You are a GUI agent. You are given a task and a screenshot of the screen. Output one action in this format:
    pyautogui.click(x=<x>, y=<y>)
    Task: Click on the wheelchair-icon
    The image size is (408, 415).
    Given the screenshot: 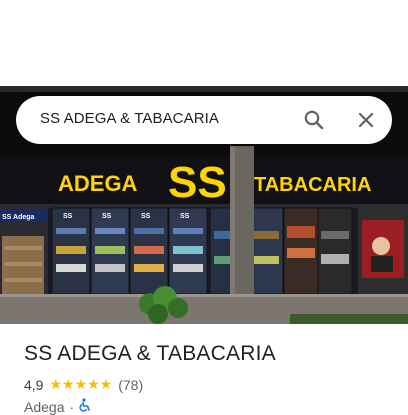 What is the action you would take?
    pyautogui.click(x=85, y=406)
    